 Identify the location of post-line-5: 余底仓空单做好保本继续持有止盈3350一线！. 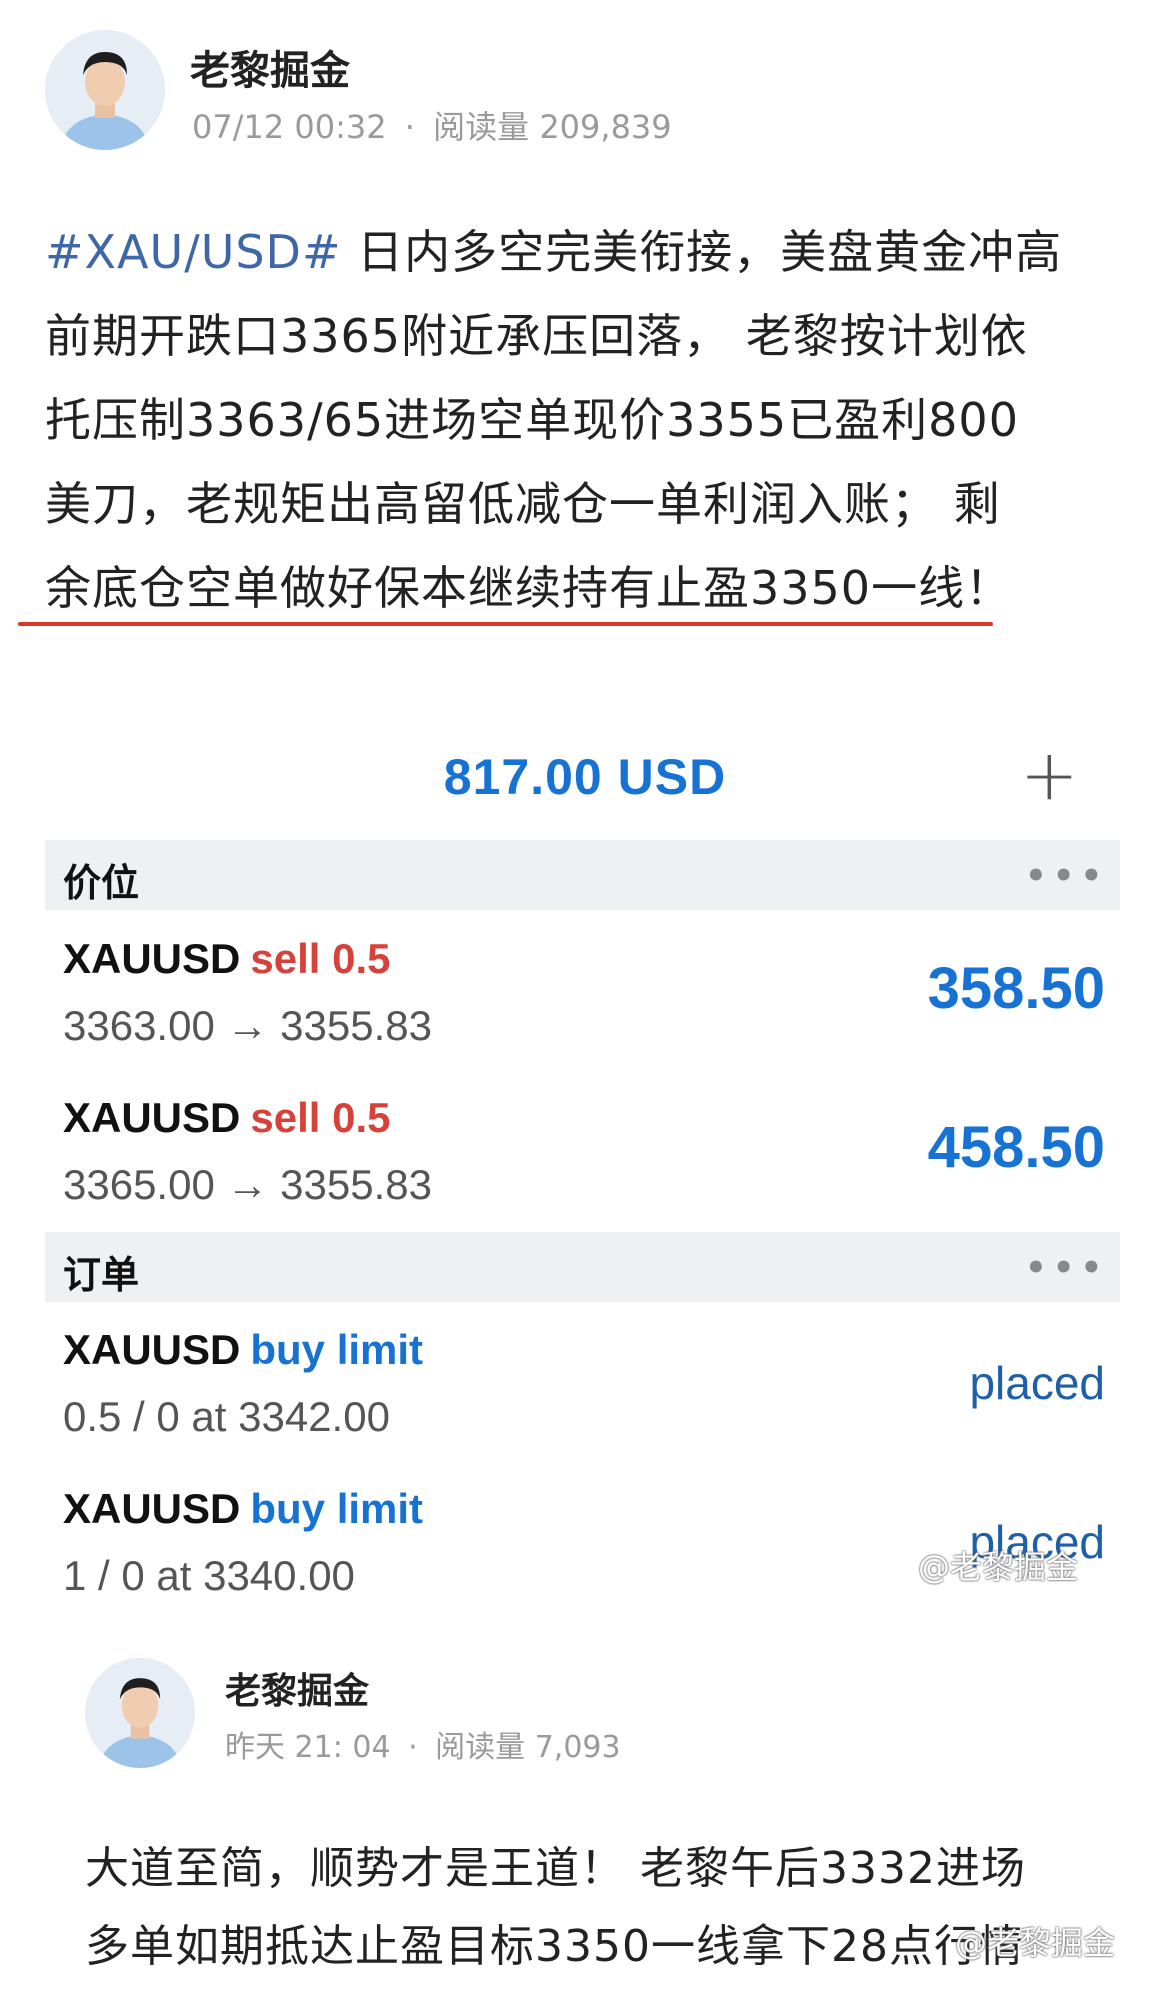
(529, 588).